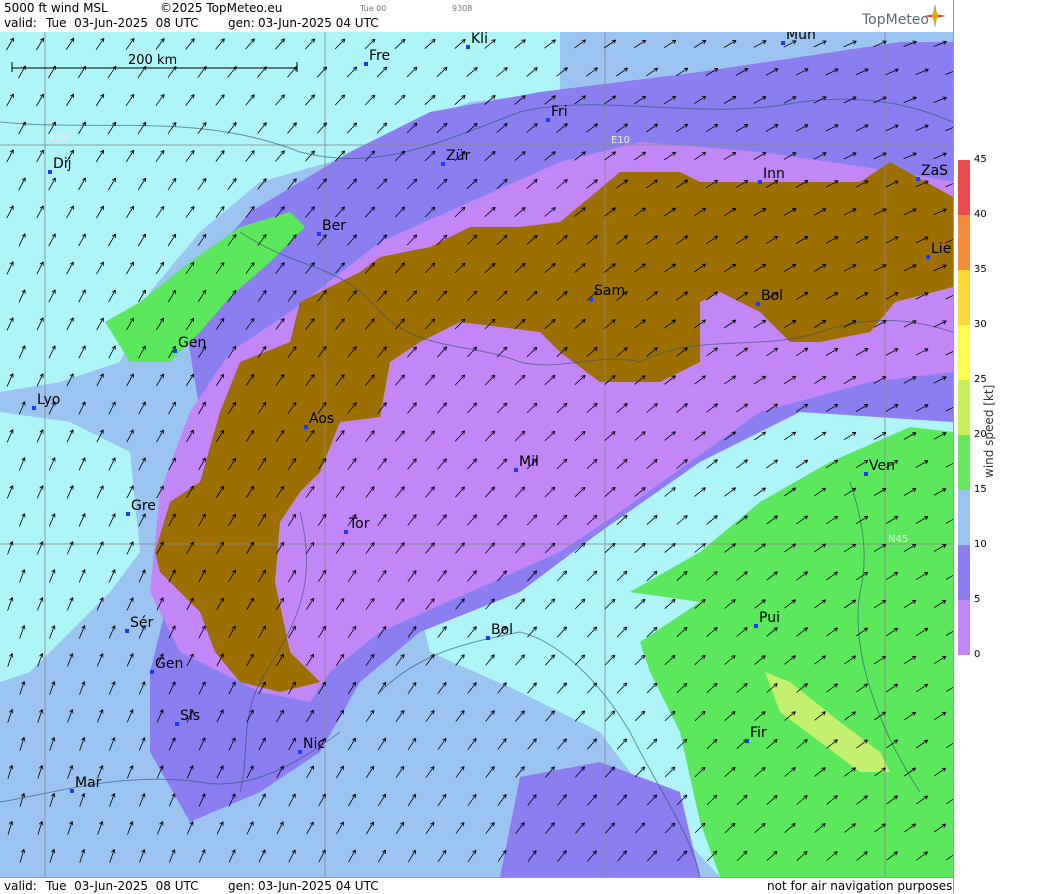 The width and height of the screenshot is (1045, 894). Describe the element at coordinates (142, 623) in the screenshot. I see `city-label: Sér` at that location.